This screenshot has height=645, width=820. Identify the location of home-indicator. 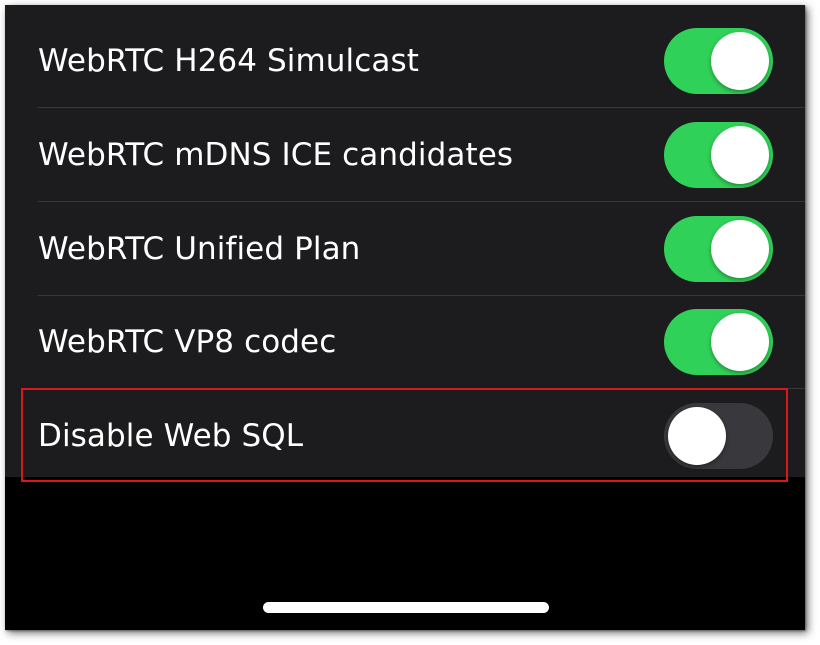
(406, 607).